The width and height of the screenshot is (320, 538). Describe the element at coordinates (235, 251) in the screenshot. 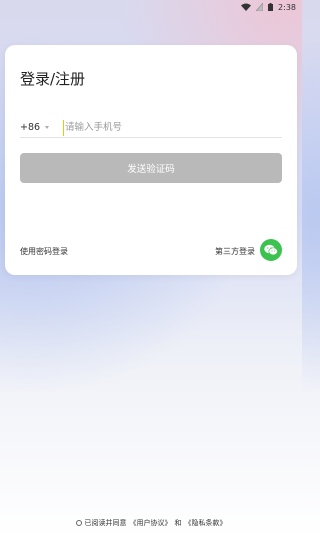

I see `third-party-login-label: 第三方登录` at that location.